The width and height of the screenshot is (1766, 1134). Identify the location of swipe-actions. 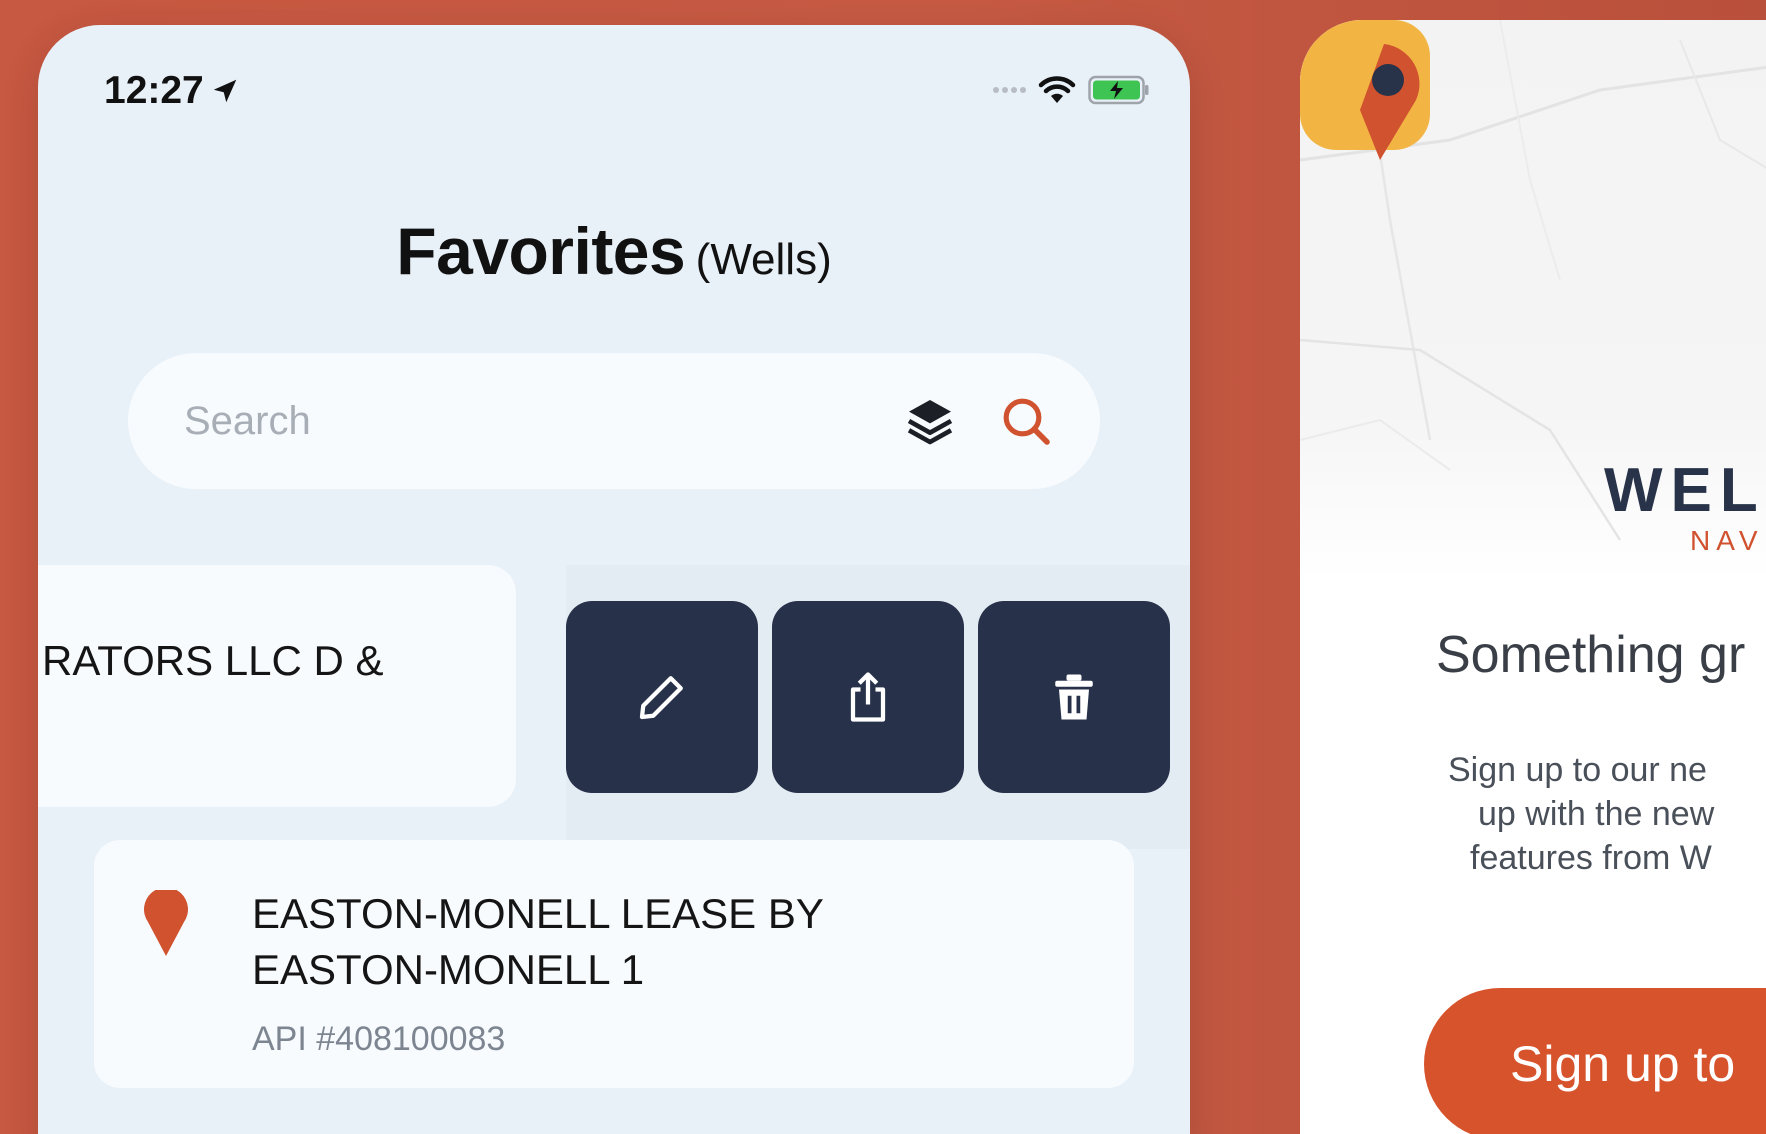
(878, 707).